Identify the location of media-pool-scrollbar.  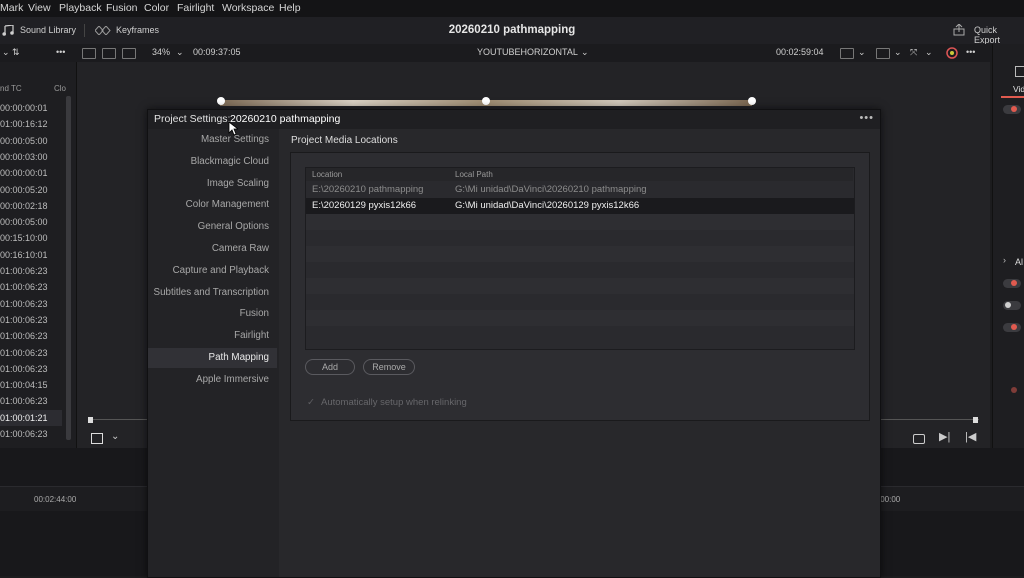
(68, 268).